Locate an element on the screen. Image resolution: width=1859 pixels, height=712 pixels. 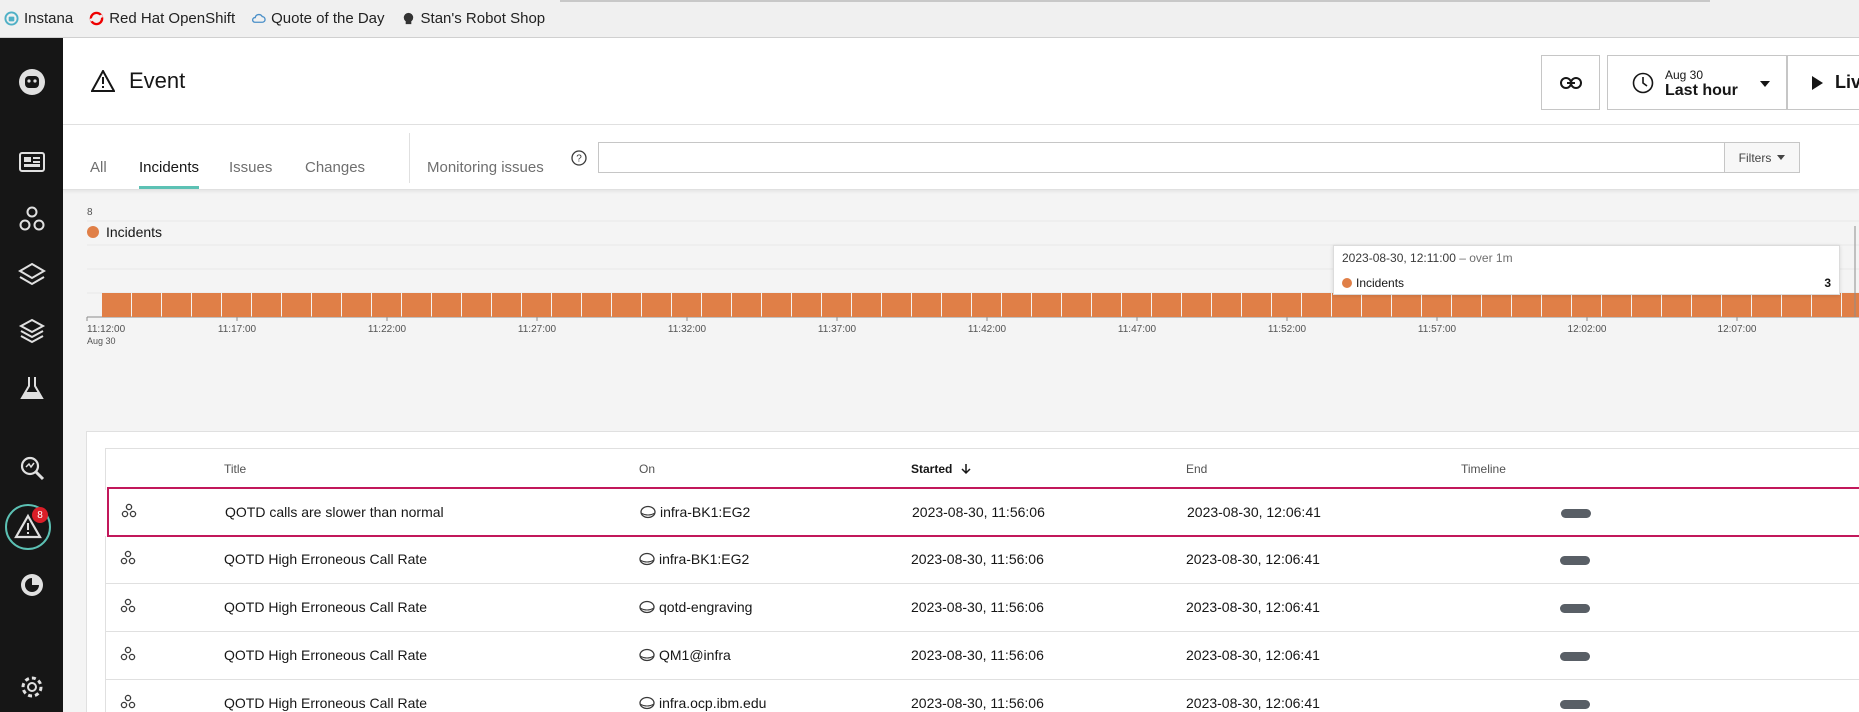
x-tick-label: 11:32:00 is located at coordinates (687, 329).